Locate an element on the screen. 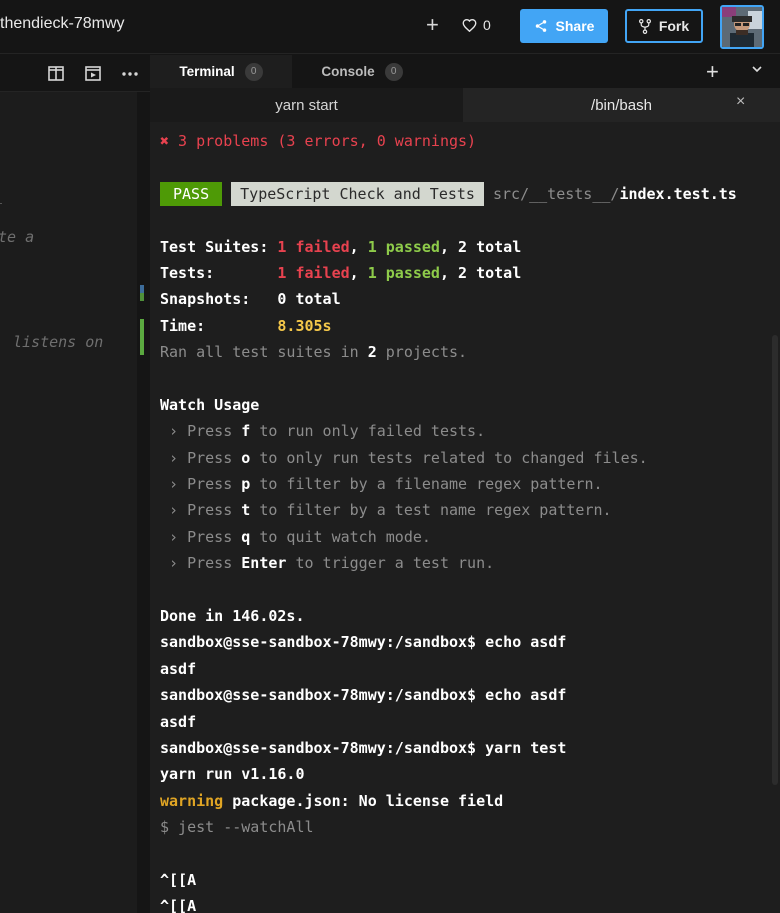 The image size is (780, 913). watch-key: t is located at coordinates (246, 510).